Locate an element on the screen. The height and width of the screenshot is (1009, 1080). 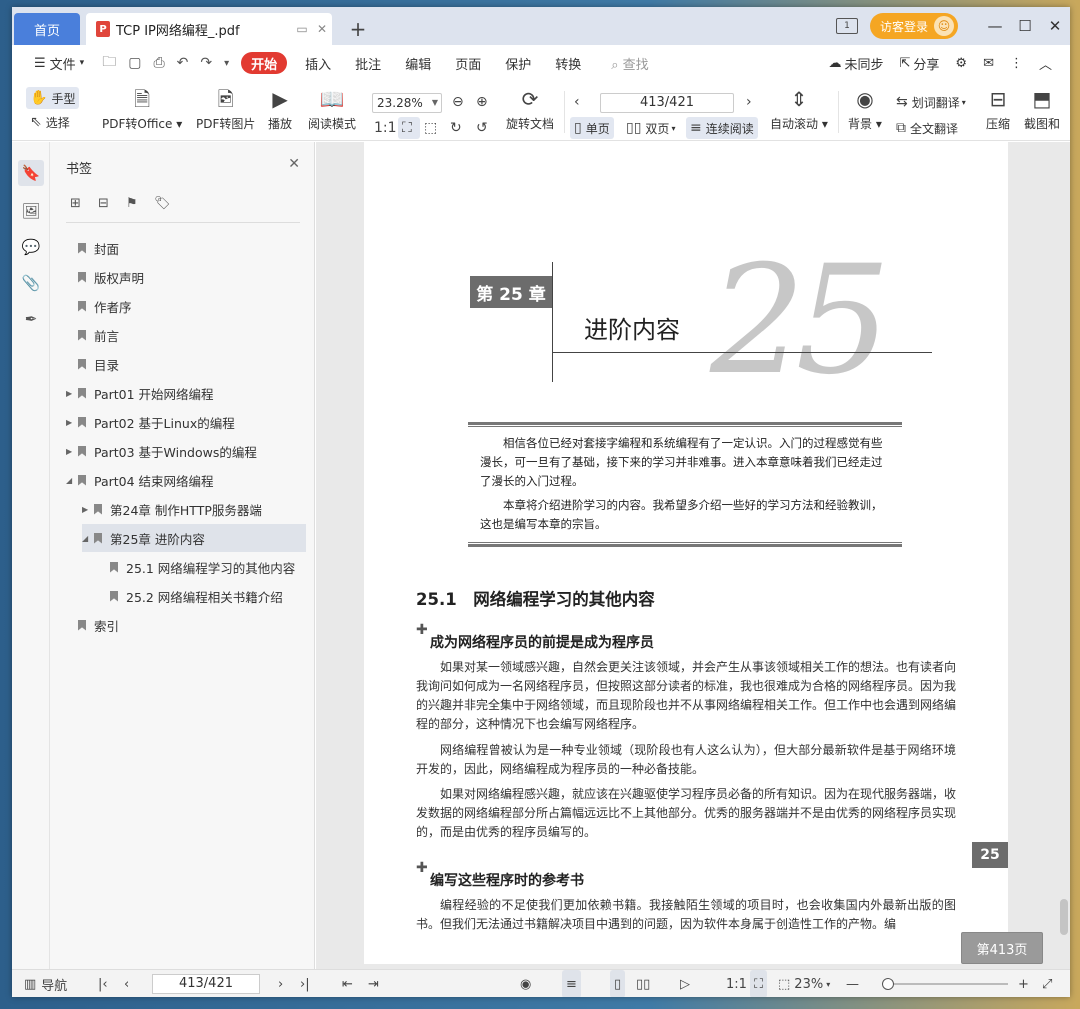
zoom-slider-knob is located at coordinates (888, 984).